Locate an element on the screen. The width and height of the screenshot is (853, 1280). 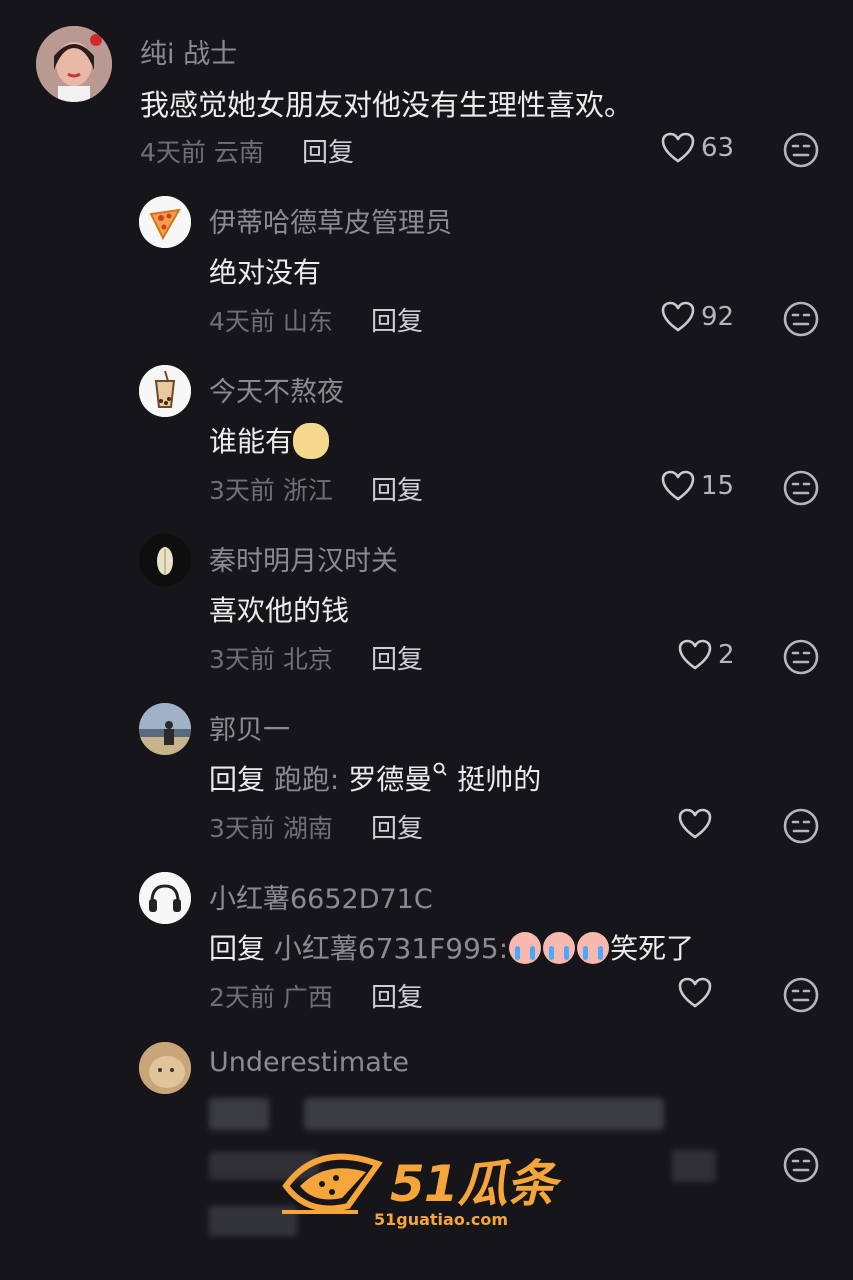
comment-meta: 3天前 北京 is located at coordinates (271, 658).